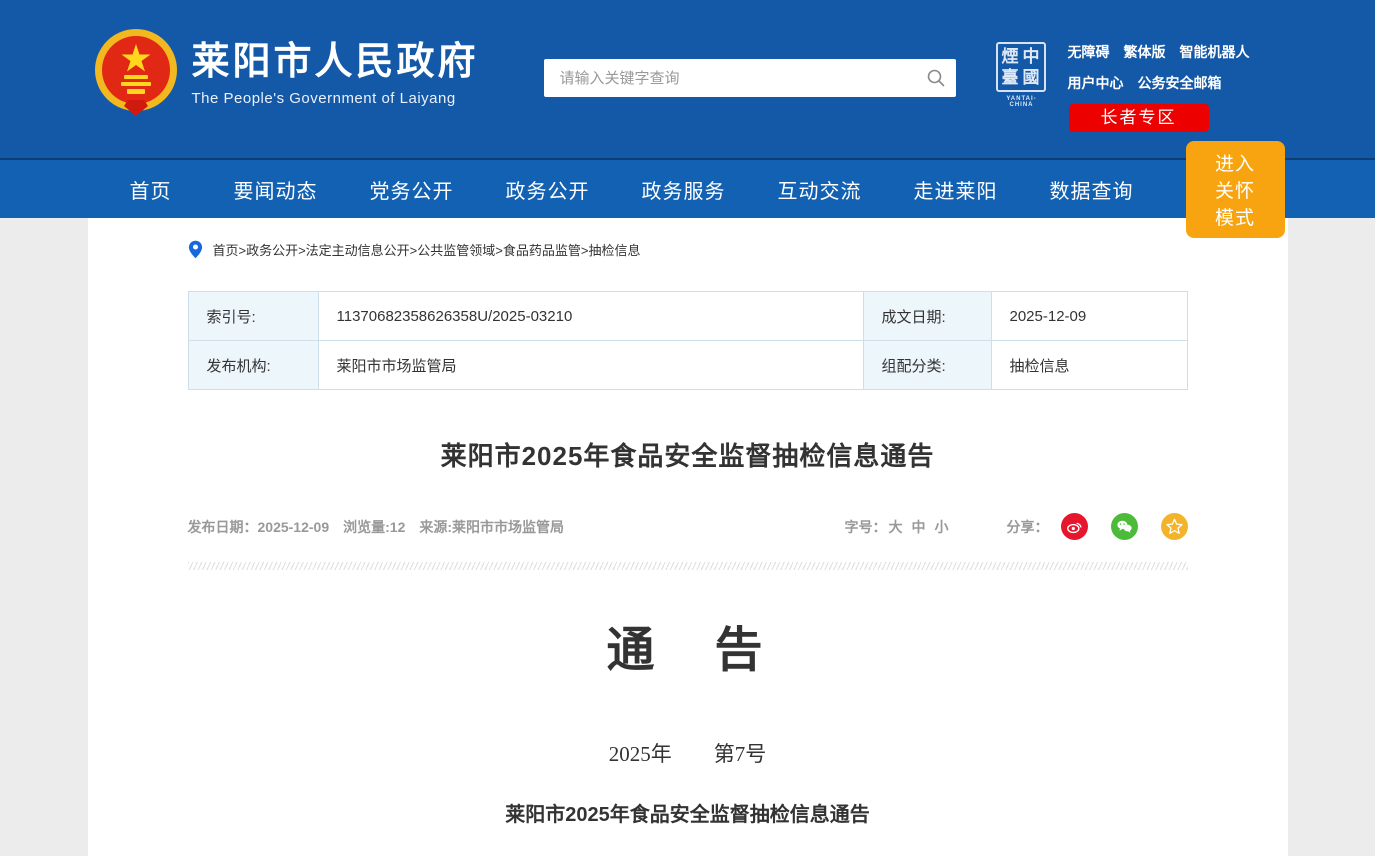  Describe the element at coordinates (927, 316) in the screenshot. I see `doc-date-label: 成文日期:` at that location.